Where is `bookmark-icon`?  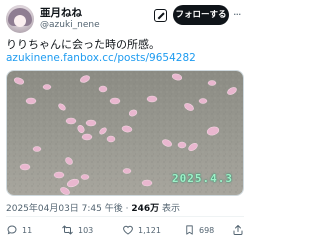
bookmark-icon is located at coordinates (189, 230).